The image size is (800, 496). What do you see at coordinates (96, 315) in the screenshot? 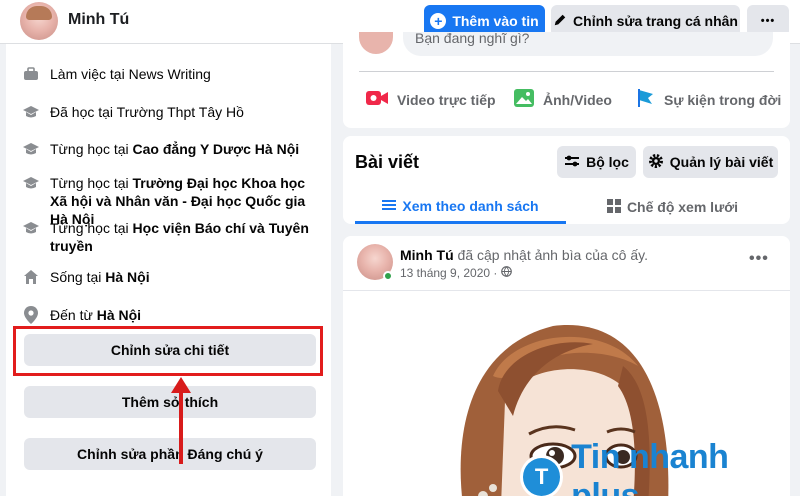
I see `intro-text: Đến từ Hà Nội` at bounding box center [96, 315].